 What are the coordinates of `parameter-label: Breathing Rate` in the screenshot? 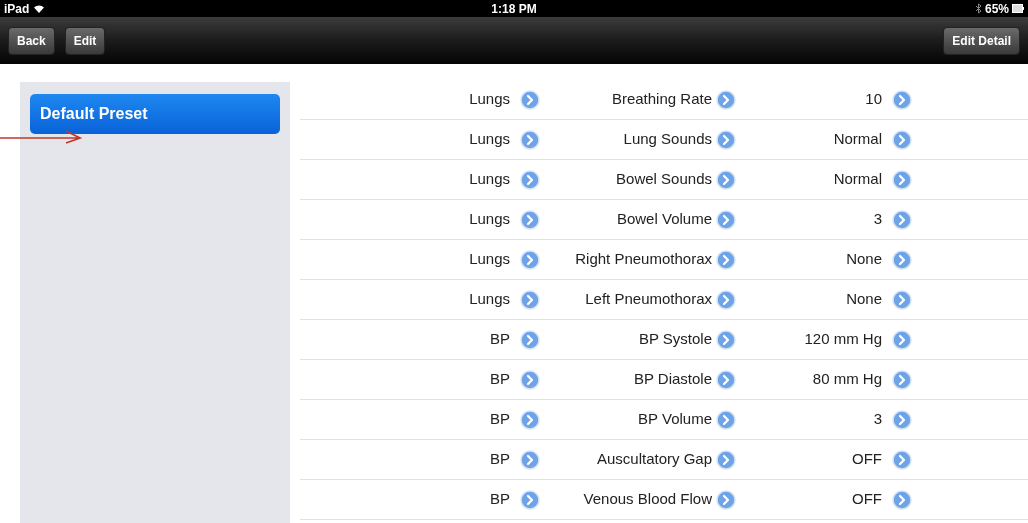 It's located at (661, 99).